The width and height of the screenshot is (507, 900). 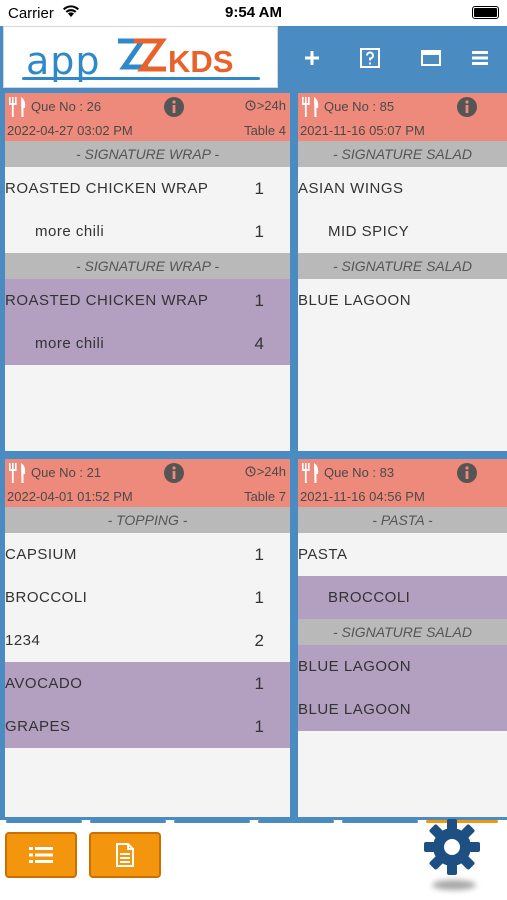 I want to click on item-name: AVOCADO, so click(x=44, y=683).